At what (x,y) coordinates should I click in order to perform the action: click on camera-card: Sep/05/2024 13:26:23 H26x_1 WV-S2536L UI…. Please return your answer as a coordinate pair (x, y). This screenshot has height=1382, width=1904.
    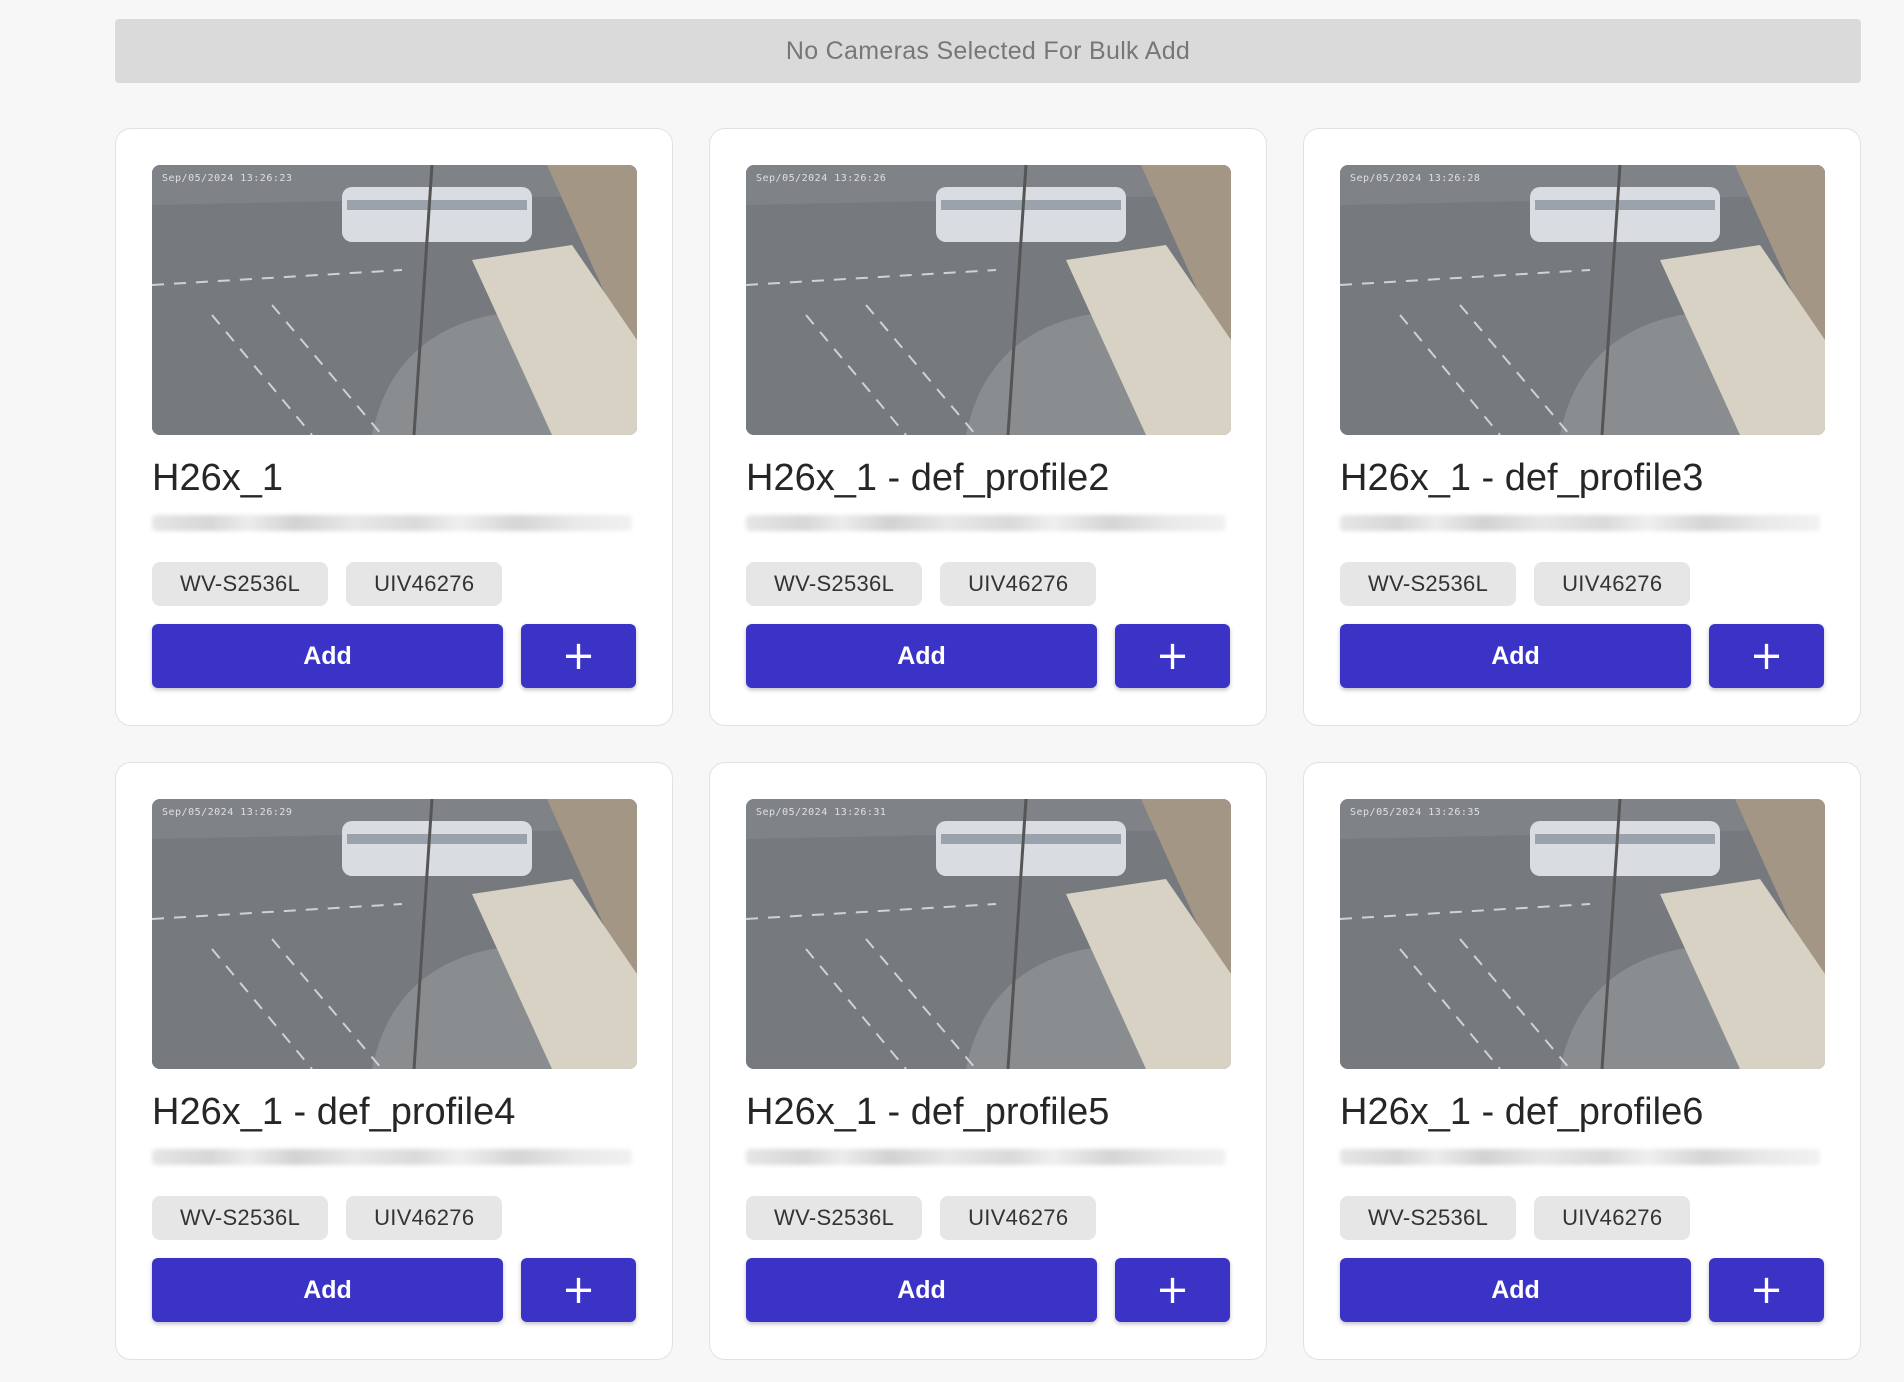
    Looking at the image, I should click on (394, 427).